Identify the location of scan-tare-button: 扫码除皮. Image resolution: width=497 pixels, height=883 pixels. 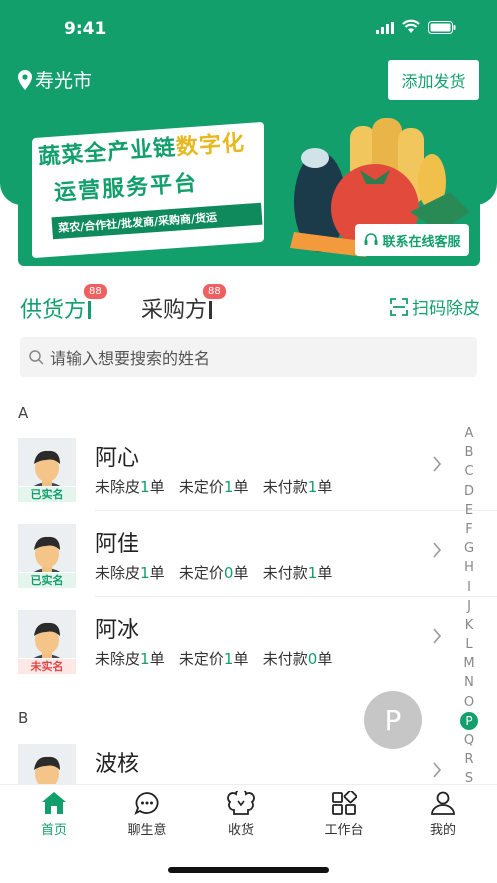
(435, 306).